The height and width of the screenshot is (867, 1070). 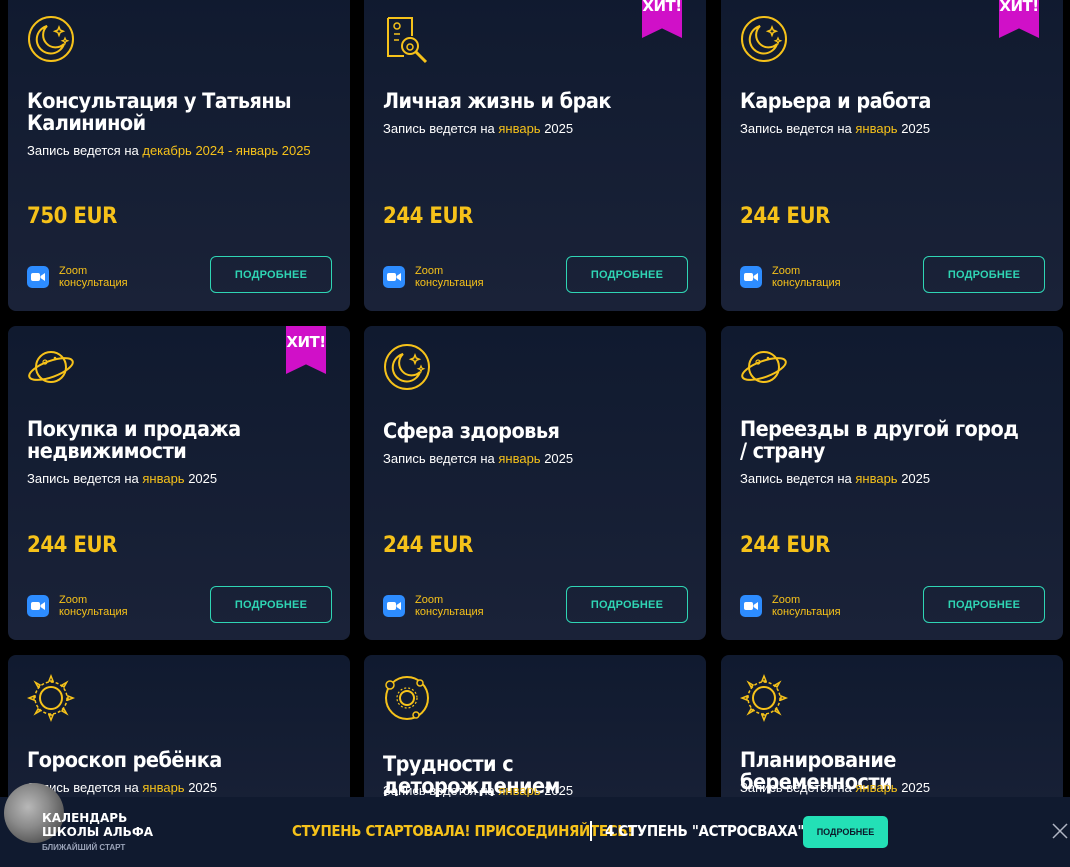 What do you see at coordinates (84, 847) in the screenshot?
I see `calendar-subtitle: БЛИЖАЙШИЙ СТАРТ` at bounding box center [84, 847].